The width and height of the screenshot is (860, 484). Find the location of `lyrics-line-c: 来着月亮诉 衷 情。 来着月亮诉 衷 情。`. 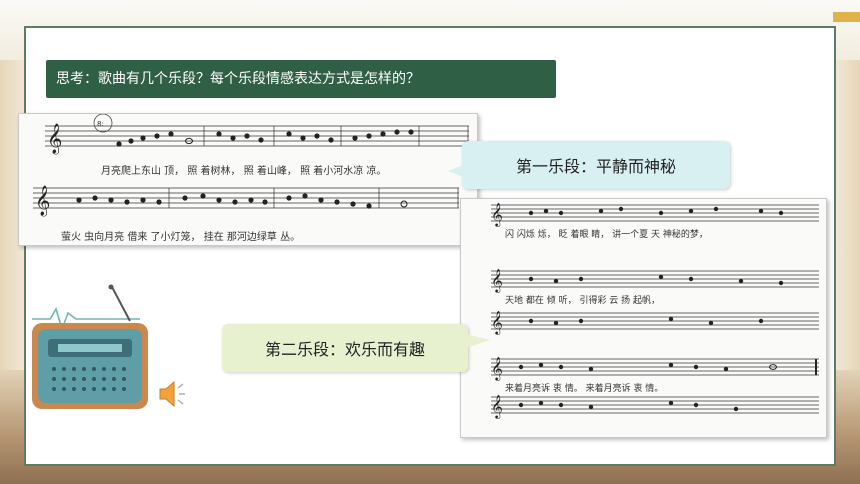

lyrics-line-c: 来着月亮诉 衷 情。 来着月亮诉 衷 情。 is located at coordinates (584, 389).